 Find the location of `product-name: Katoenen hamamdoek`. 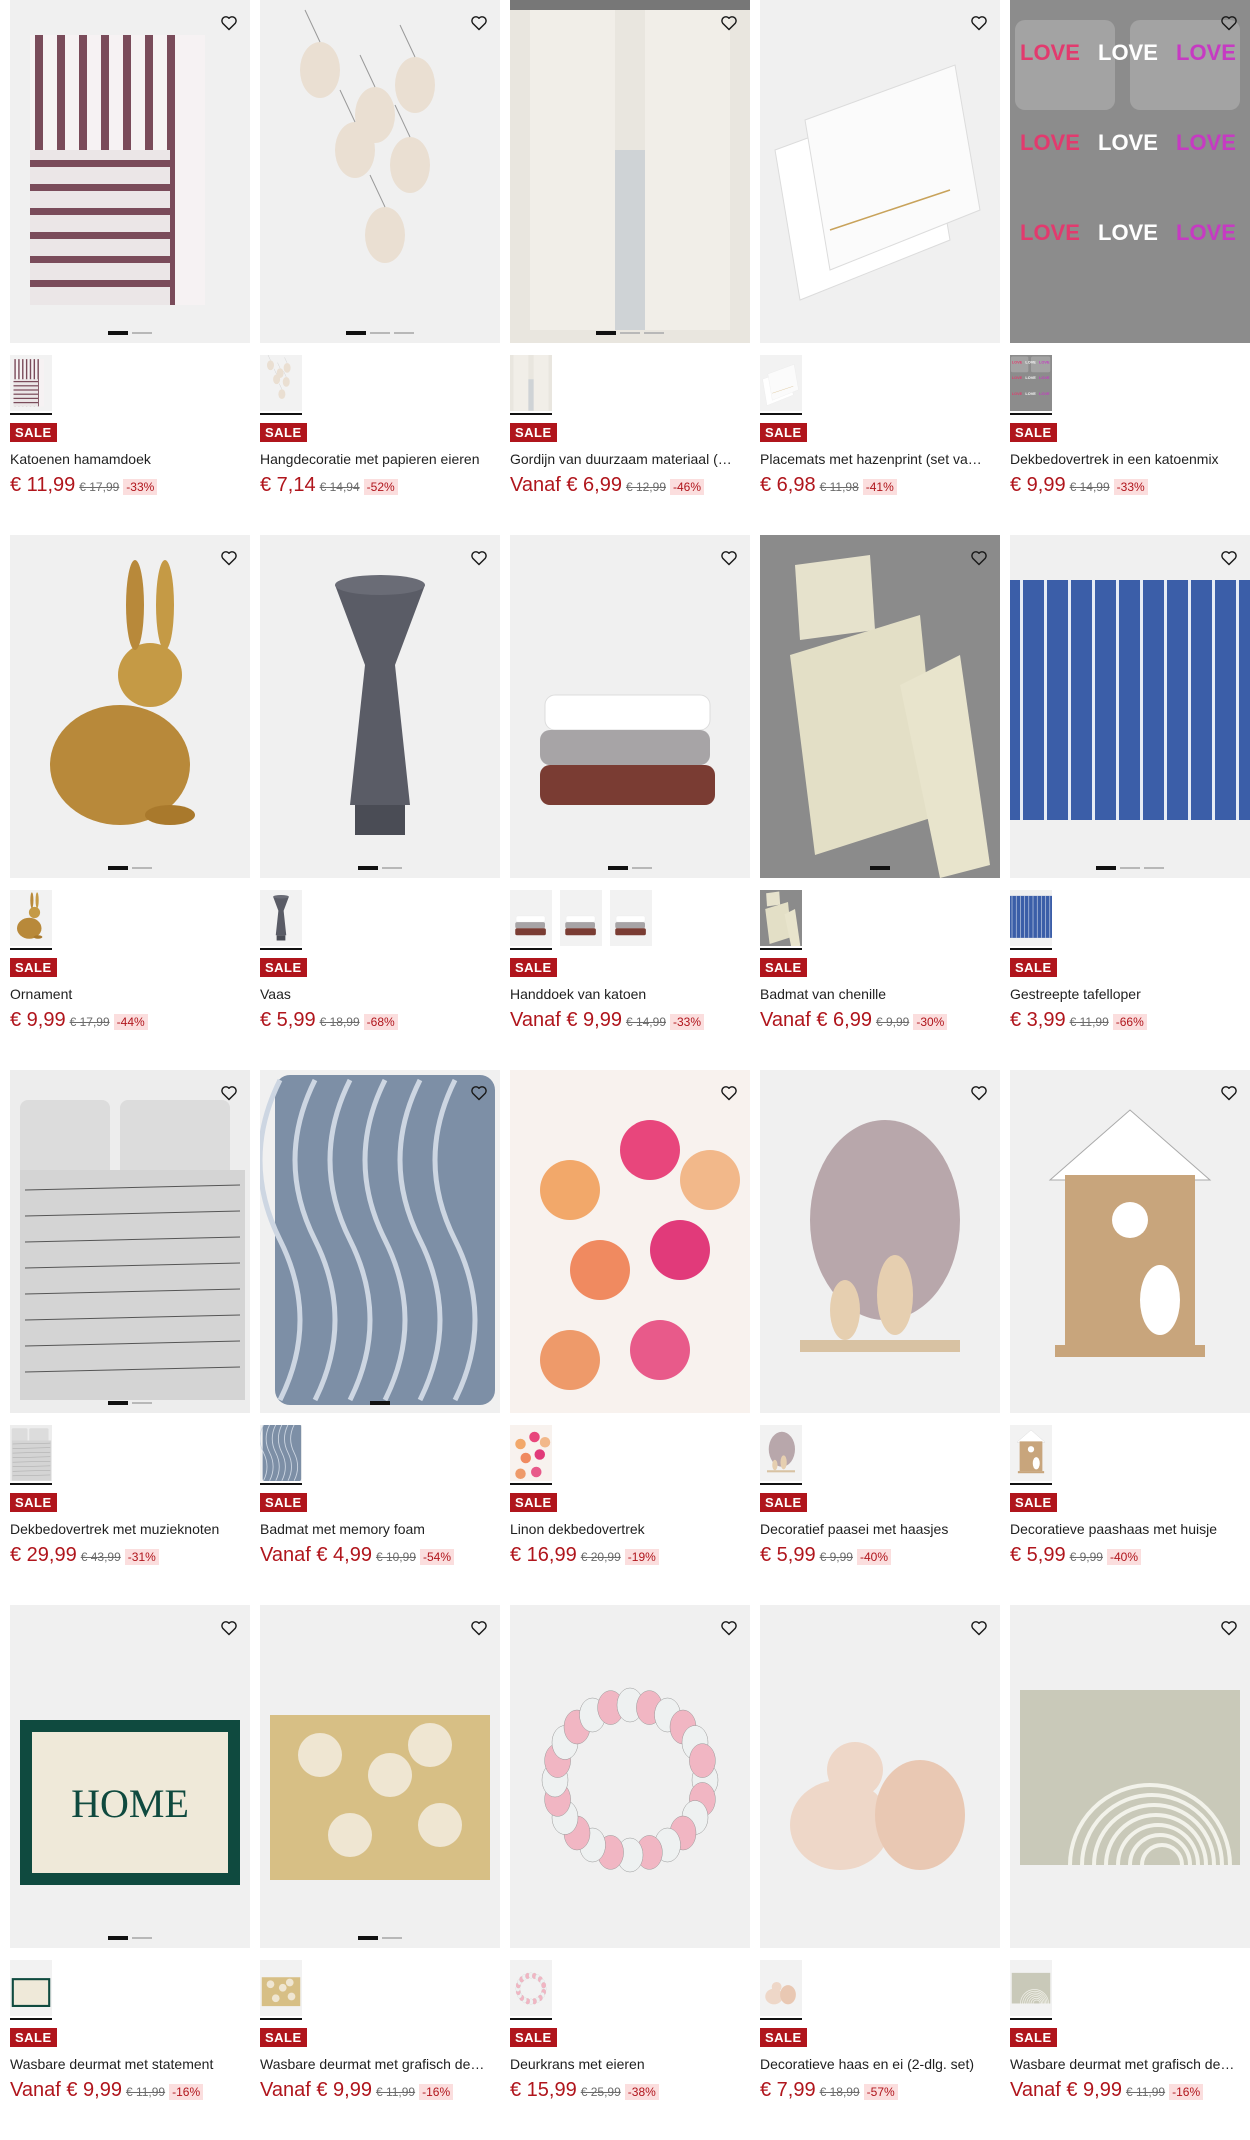

product-name: Katoenen hamamdoek is located at coordinates (122, 459).